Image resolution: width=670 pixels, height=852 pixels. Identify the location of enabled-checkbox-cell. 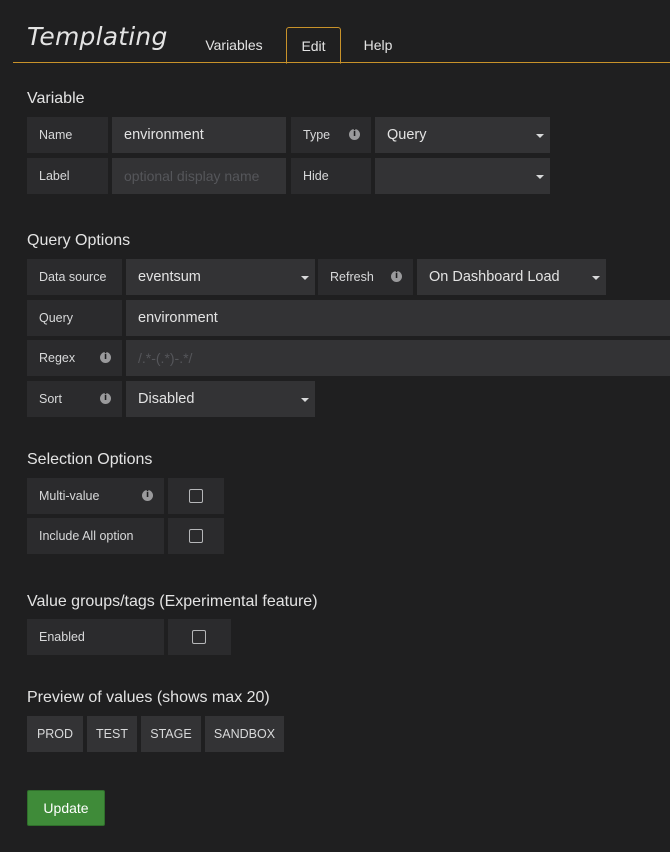
(199, 637).